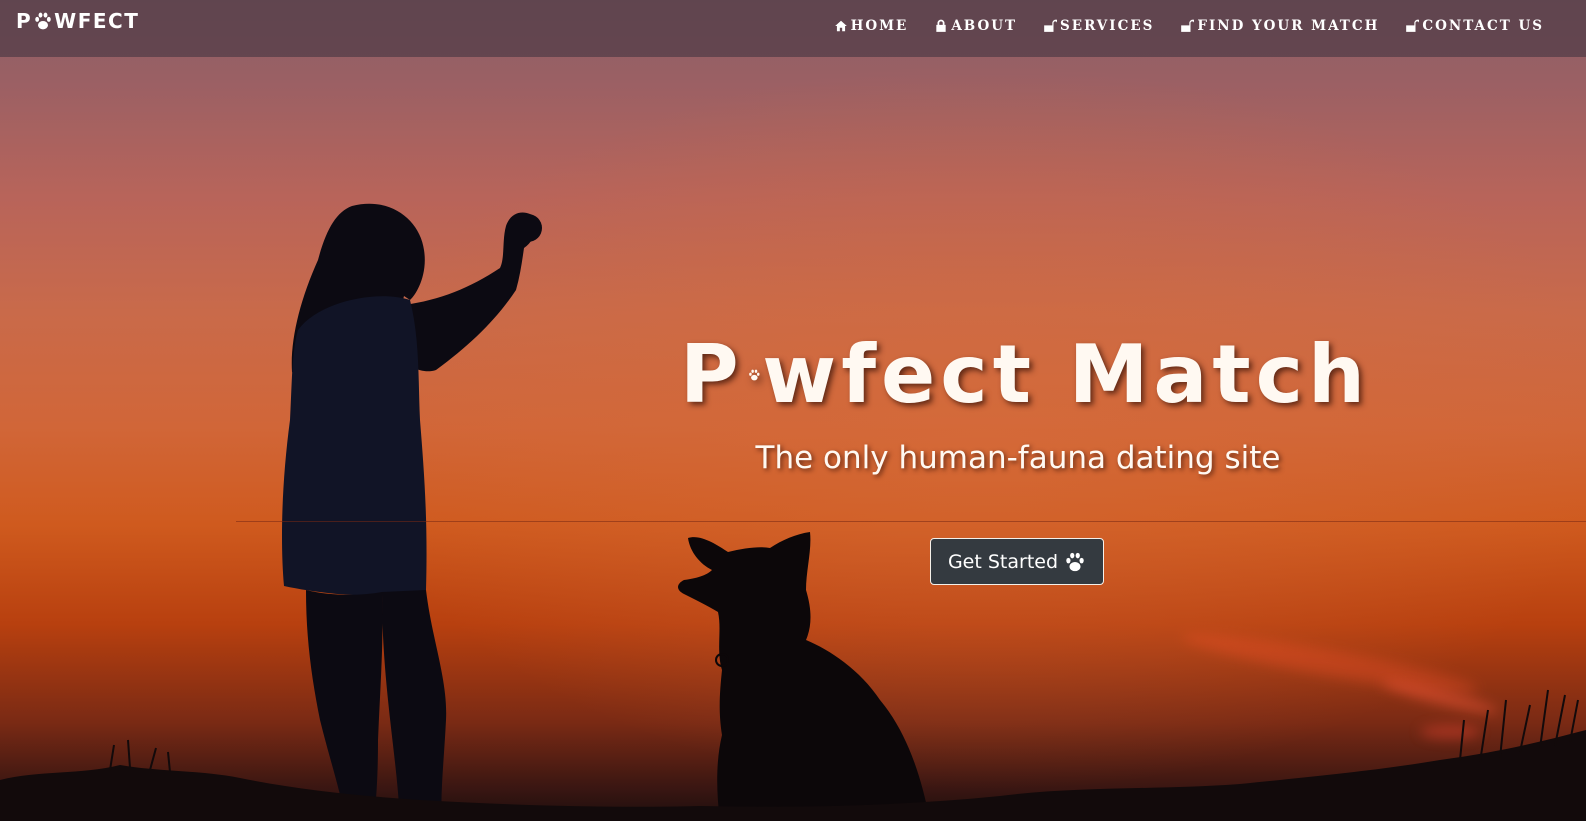  I want to click on nav-link-home: Home, so click(871, 26).